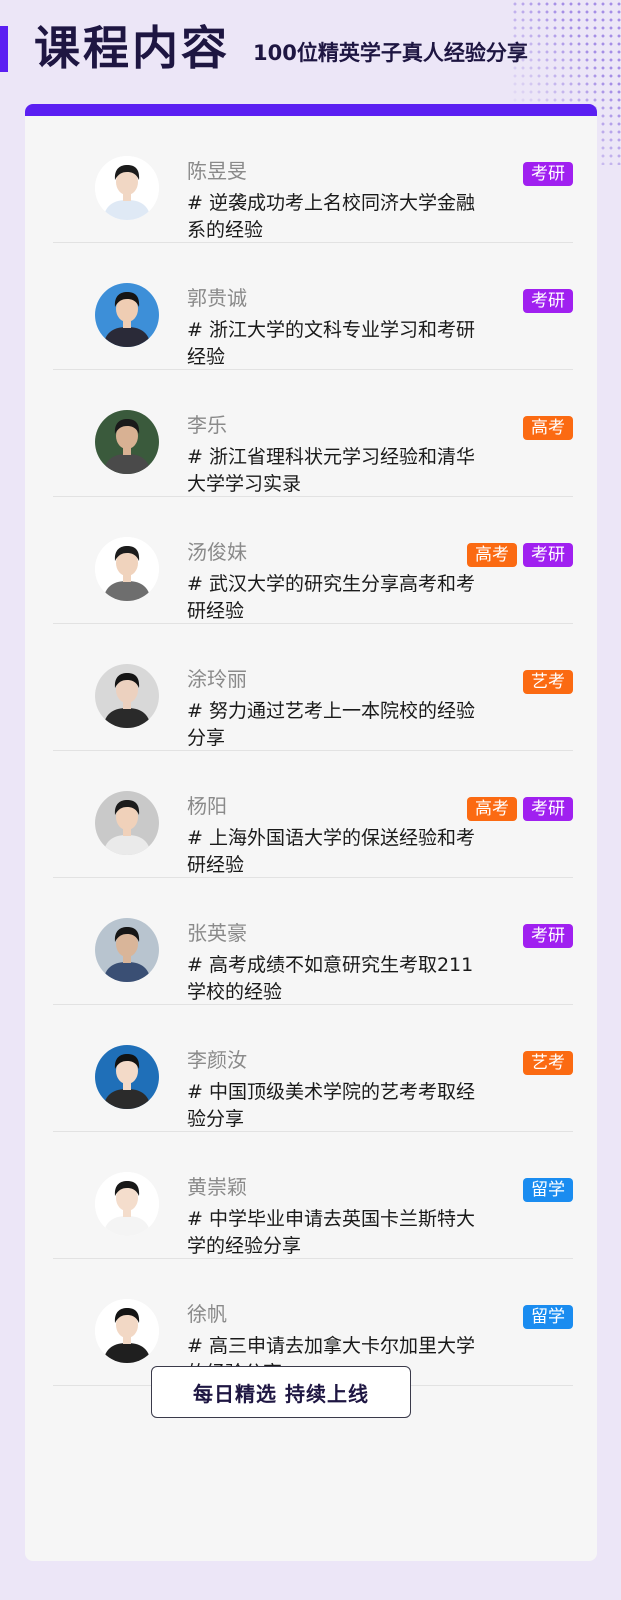 The image size is (621, 1600). Describe the element at coordinates (313, 814) in the screenshot. I see `student-row: 杨阳 # 上海外国语大学的保送经验和考研经验 高考 考研` at that location.